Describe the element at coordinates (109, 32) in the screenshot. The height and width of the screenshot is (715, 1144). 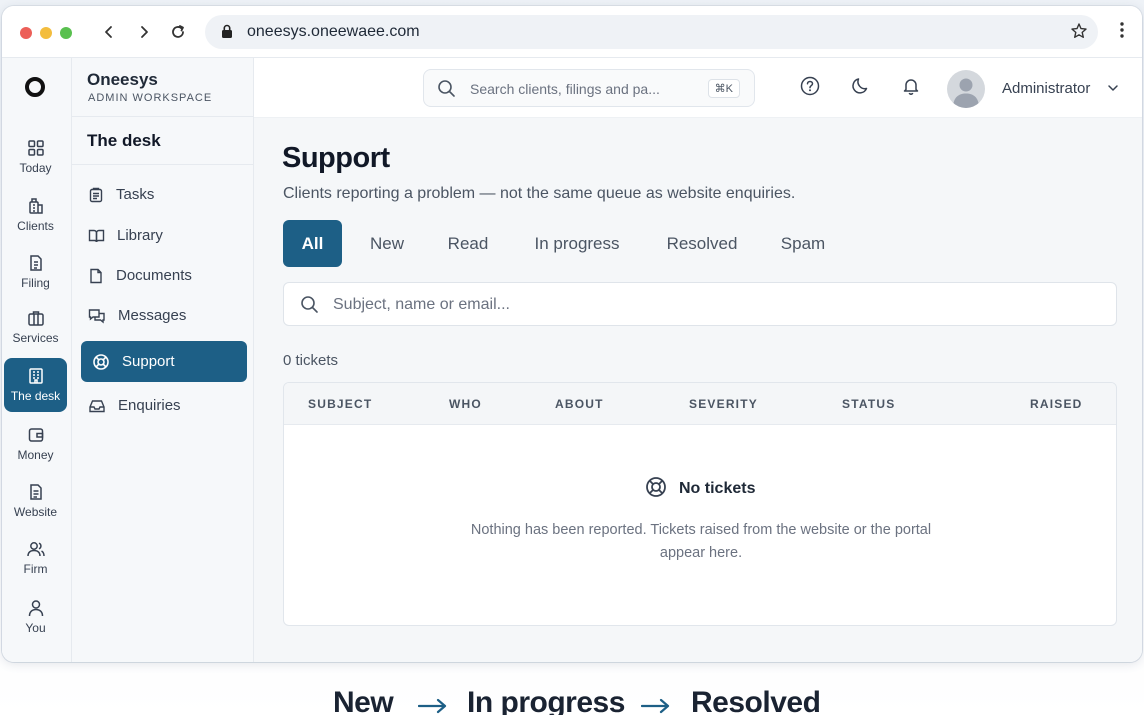
I see `back-icon` at that location.